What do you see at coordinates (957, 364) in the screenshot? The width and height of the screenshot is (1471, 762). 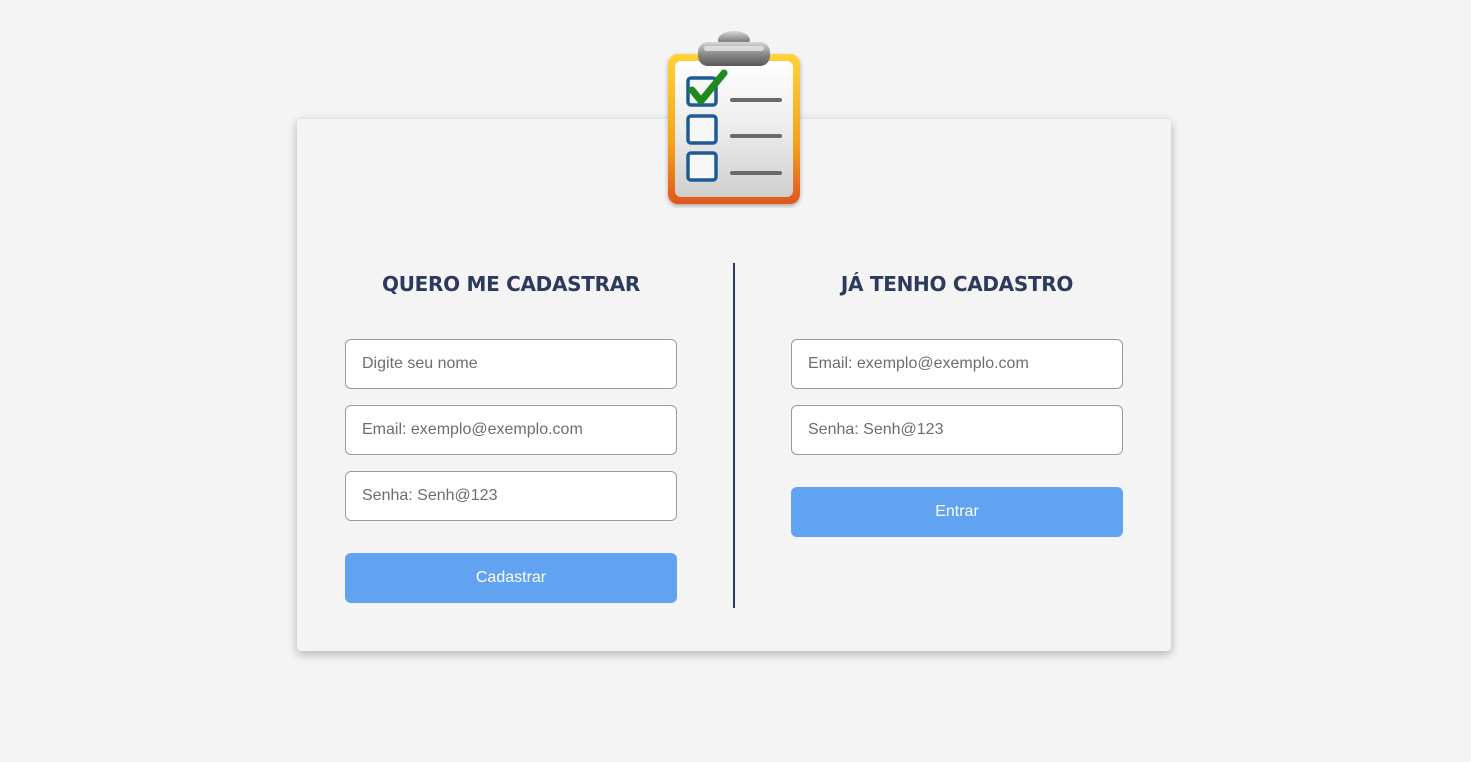 I see `login-email-input` at bounding box center [957, 364].